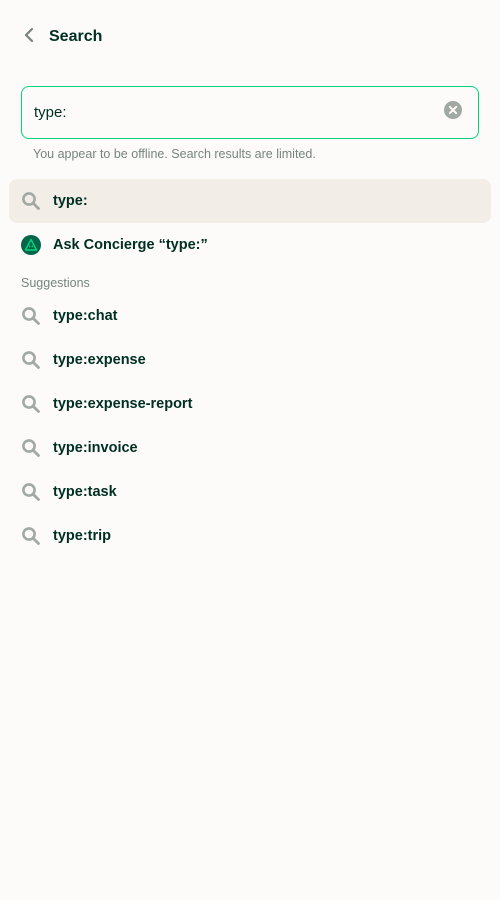  What do you see at coordinates (250, 448) in the screenshot?
I see `suggestion-item: type:invoice` at bounding box center [250, 448].